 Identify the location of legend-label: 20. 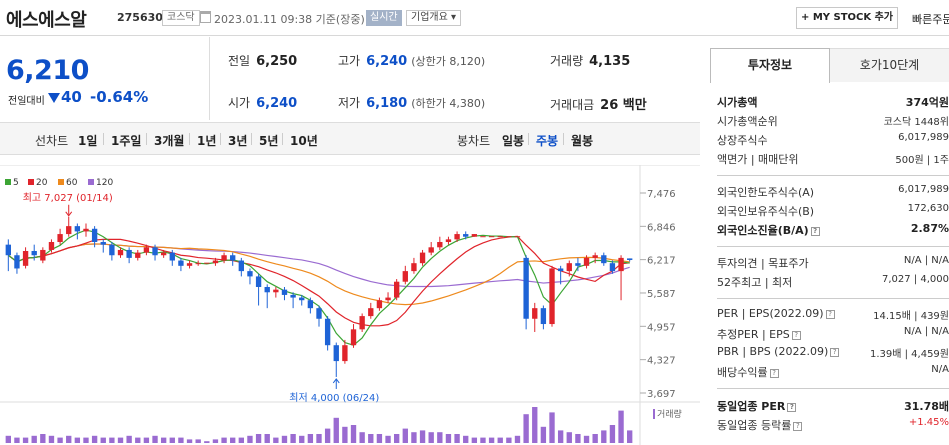
(42, 183).